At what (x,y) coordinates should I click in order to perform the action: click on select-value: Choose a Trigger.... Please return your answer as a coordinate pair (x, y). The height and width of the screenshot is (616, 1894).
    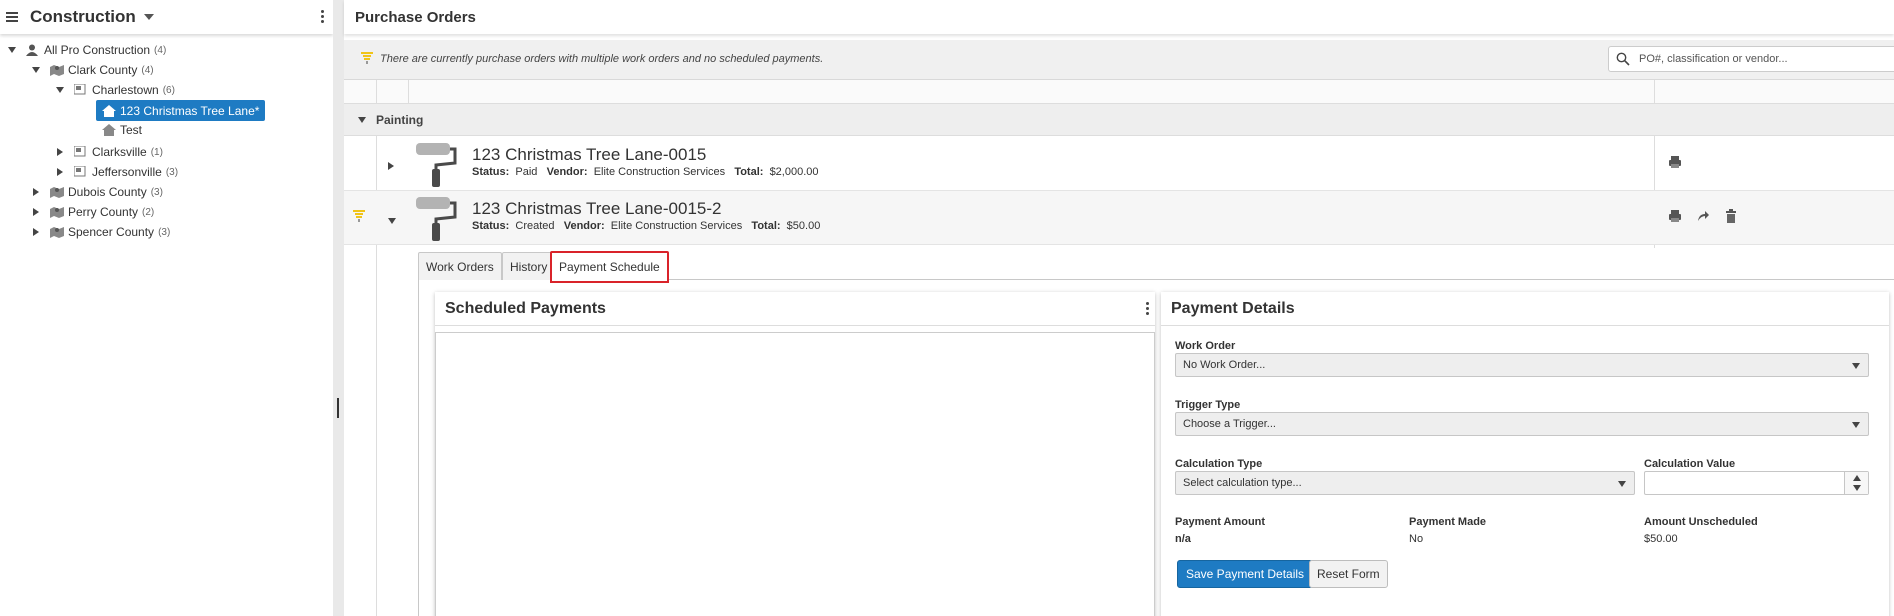
    Looking at the image, I should click on (1229, 424).